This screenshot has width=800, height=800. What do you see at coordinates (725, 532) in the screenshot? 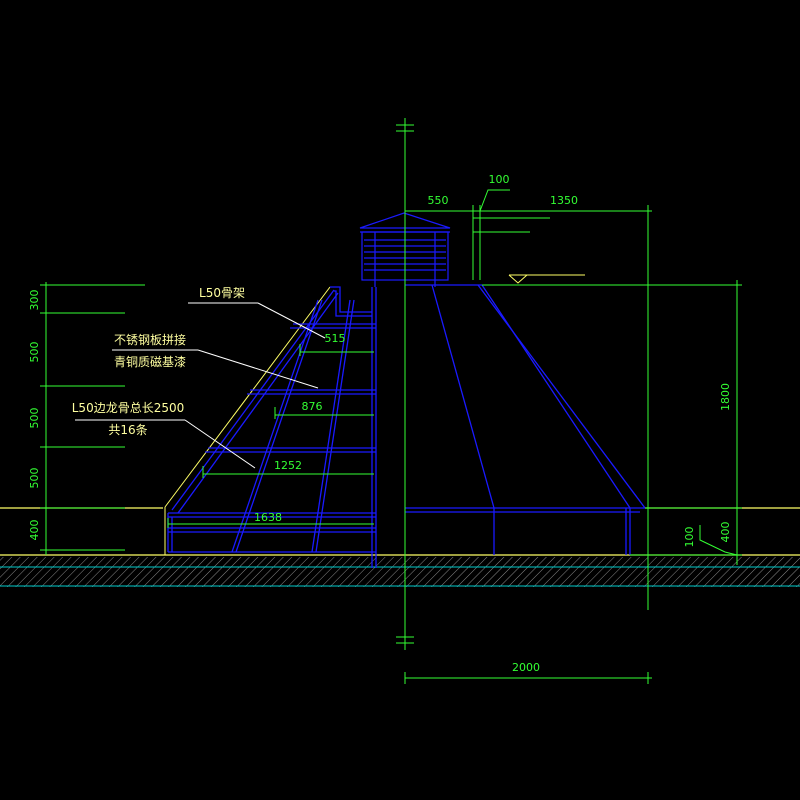
I see `dim-base-height: 400` at bounding box center [725, 532].